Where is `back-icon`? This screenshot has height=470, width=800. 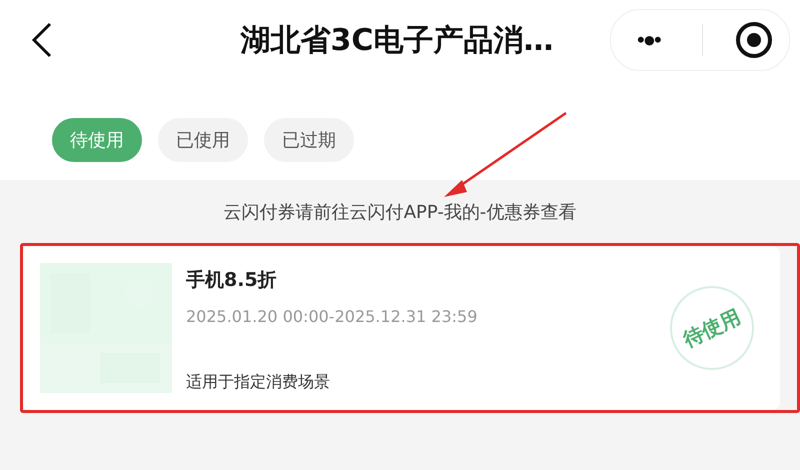
back-icon is located at coordinates (42, 40).